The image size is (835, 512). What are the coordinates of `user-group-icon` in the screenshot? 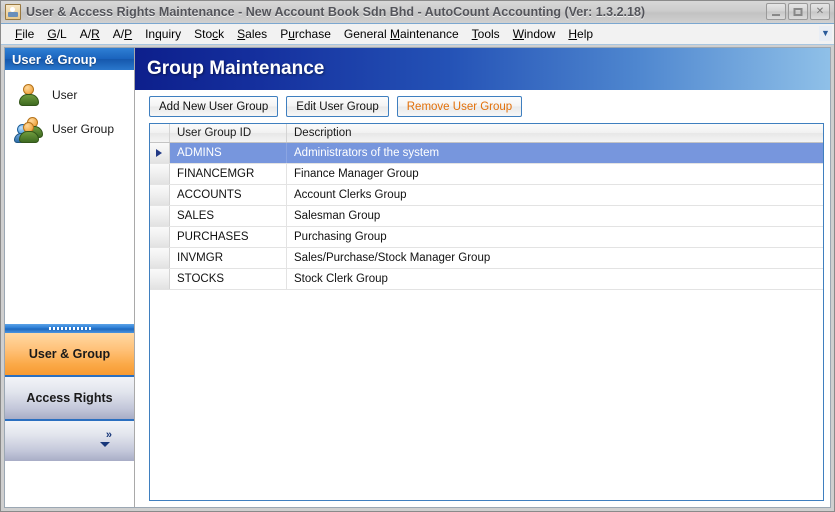 It's located at (28, 130).